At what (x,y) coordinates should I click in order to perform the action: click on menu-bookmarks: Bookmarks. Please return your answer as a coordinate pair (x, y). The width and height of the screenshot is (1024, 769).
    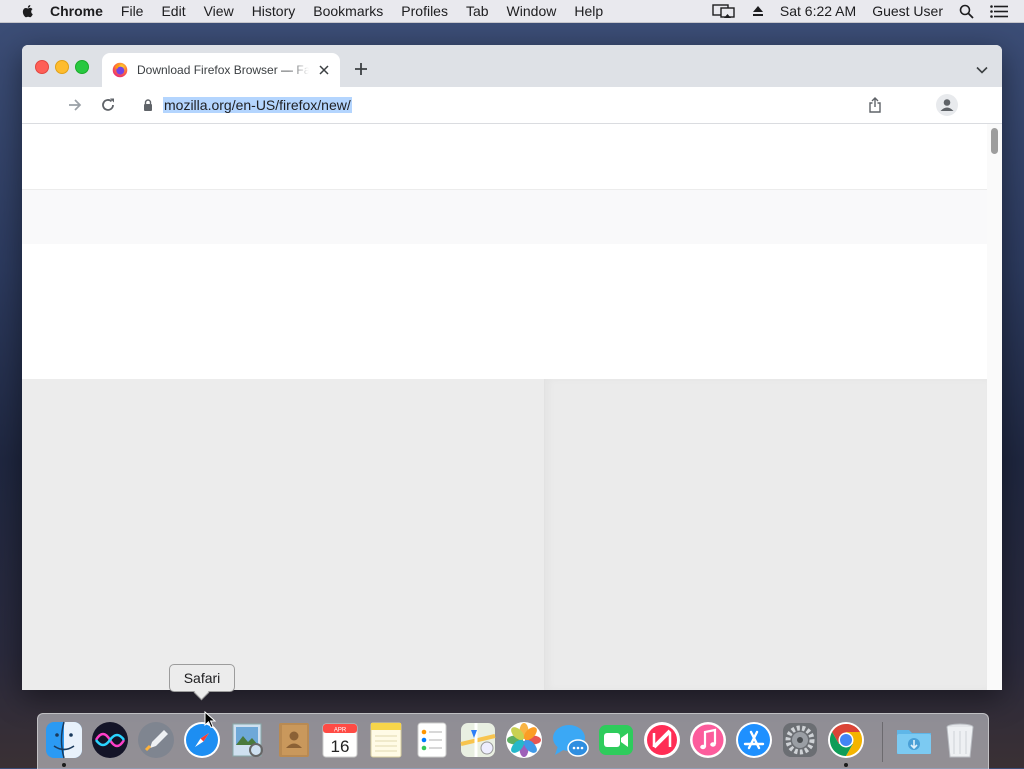
    Looking at the image, I should click on (348, 11).